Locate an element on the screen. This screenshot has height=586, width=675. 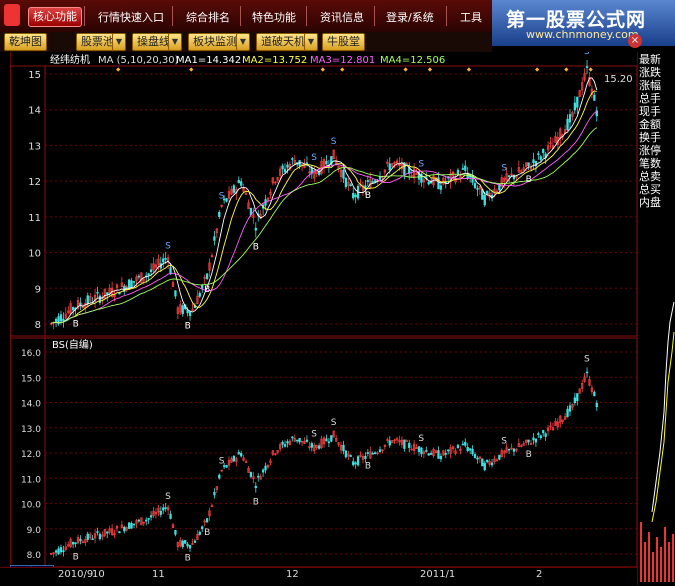
rp-change-pct: 涨幅 is located at coordinates (657, 86).